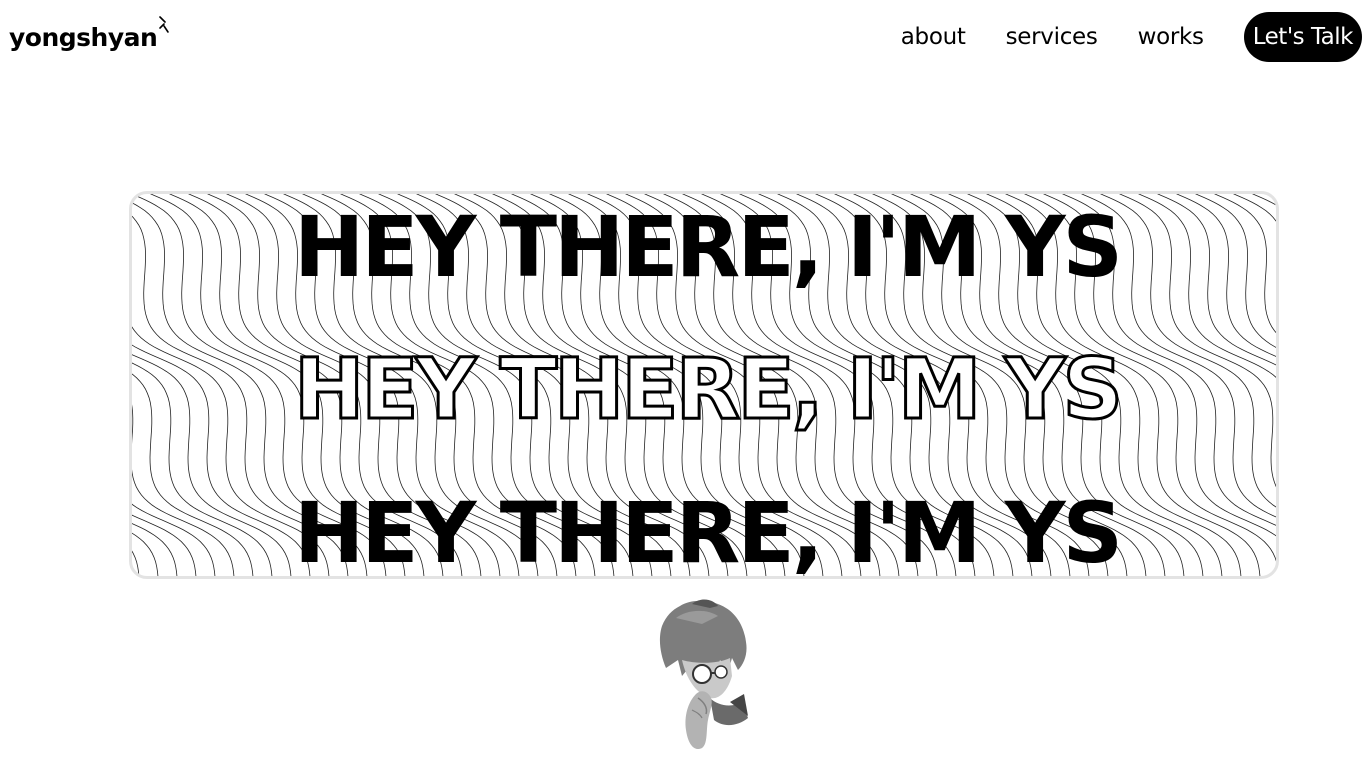  What do you see at coordinates (1171, 37) in the screenshot?
I see `nav-link-works: works` at bounding box center [1171, 37].